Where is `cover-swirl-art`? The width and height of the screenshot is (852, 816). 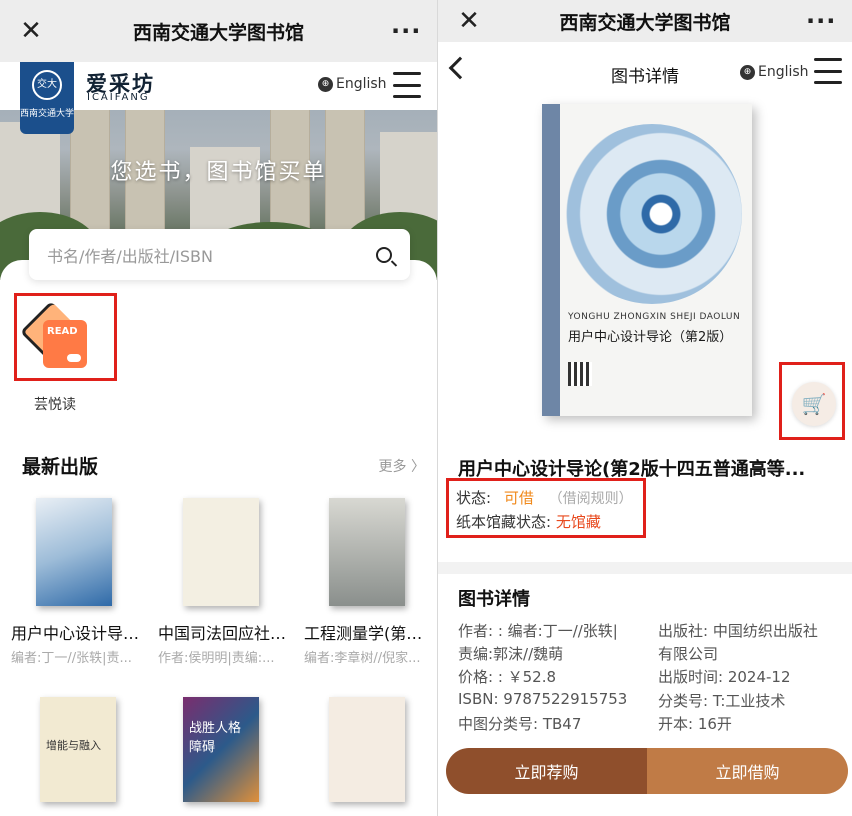
cover-swirl-art is located at coordinates (652, 214).